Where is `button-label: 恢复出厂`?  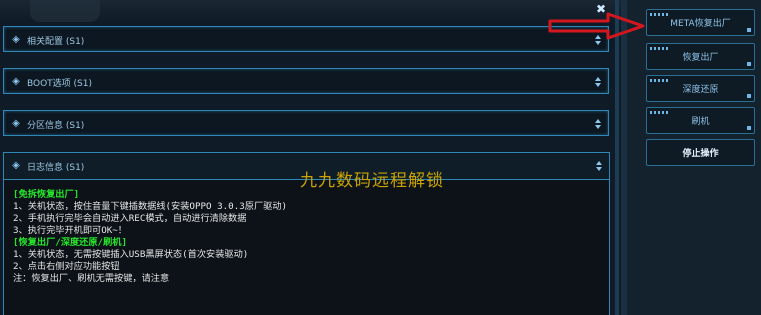
button-label: 恢复出厂 is located at coordinates (700, 58).